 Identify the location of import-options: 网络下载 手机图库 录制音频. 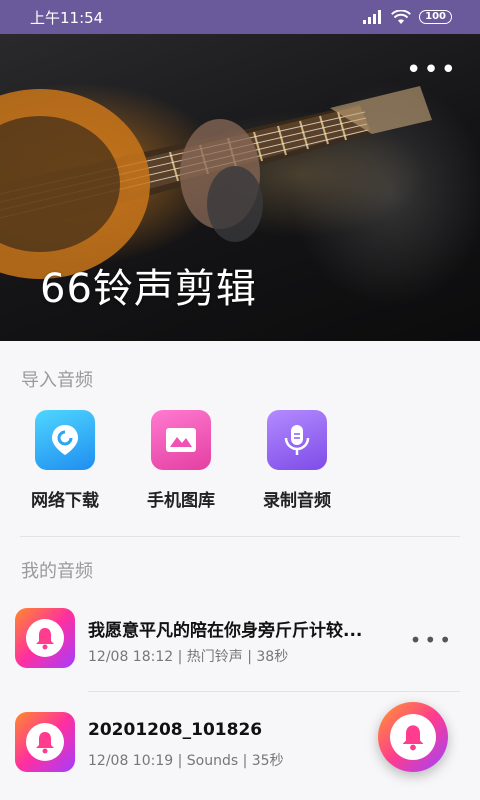
(240, 460).